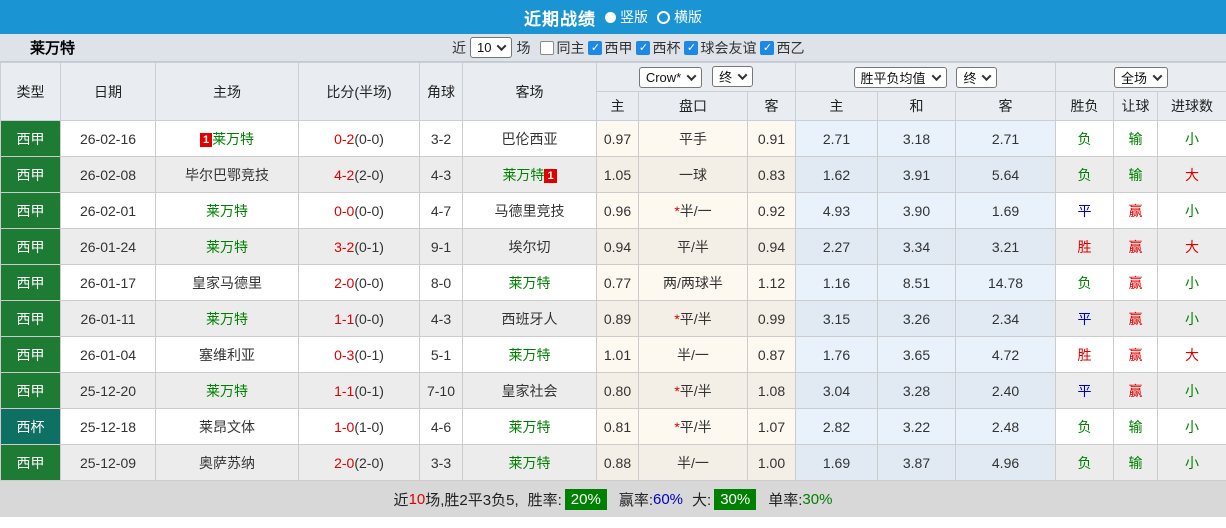 The image size is (1226, 528). What do you see at coordinates (626, 17) in the screenshot?
I see `layout-option-vertical: 竖版` at bounding box center [626, 17].